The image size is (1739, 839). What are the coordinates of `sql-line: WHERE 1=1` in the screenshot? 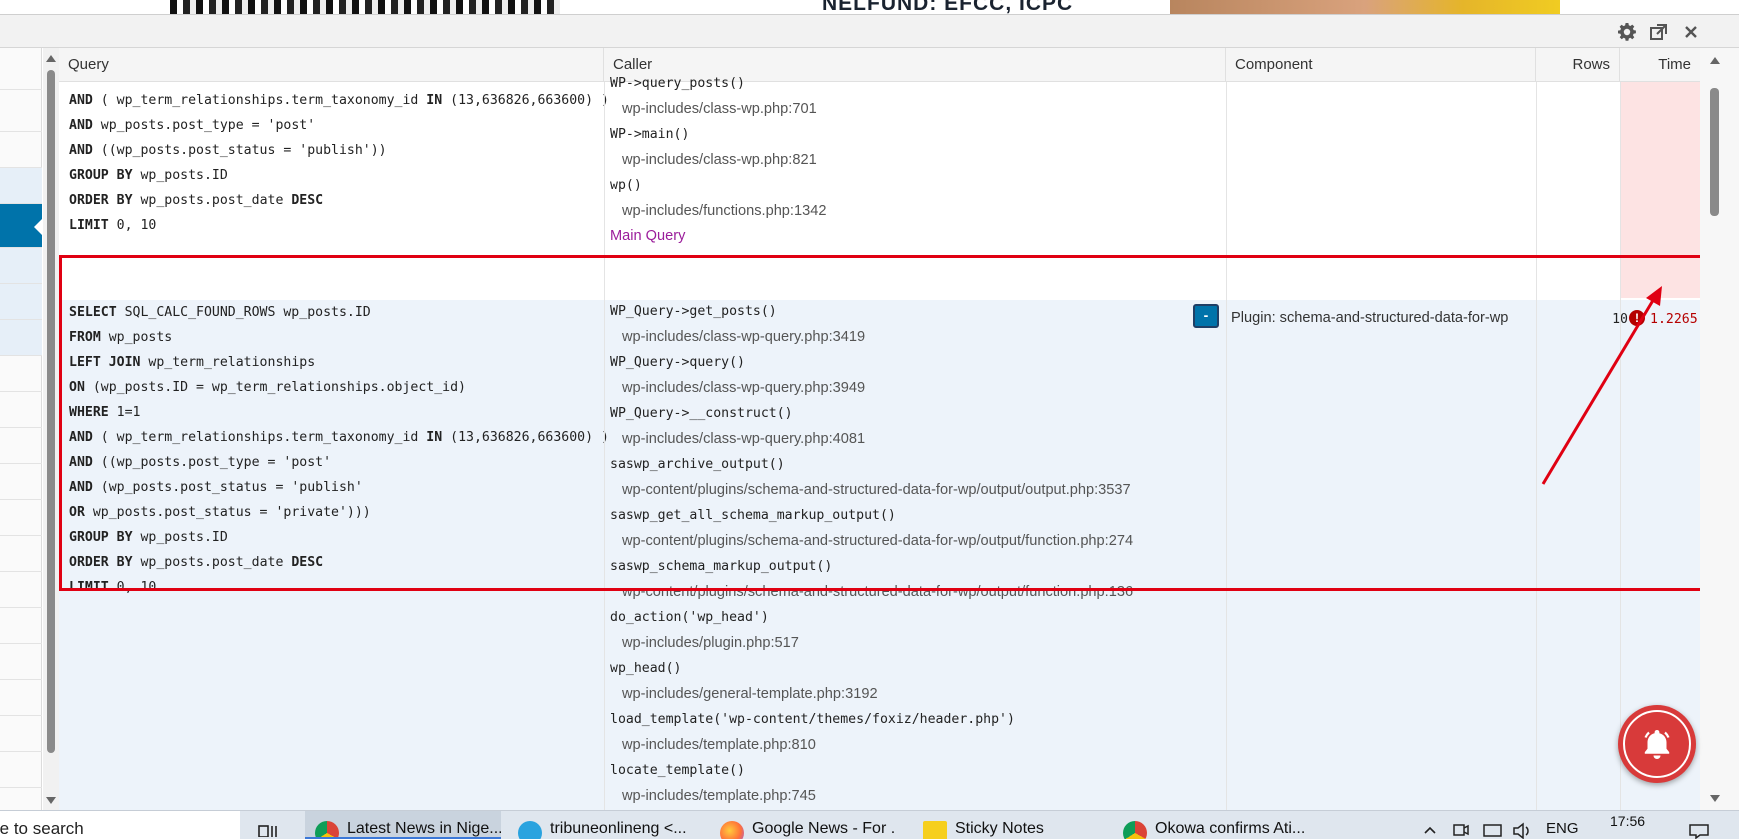 It's located at (105, 412).